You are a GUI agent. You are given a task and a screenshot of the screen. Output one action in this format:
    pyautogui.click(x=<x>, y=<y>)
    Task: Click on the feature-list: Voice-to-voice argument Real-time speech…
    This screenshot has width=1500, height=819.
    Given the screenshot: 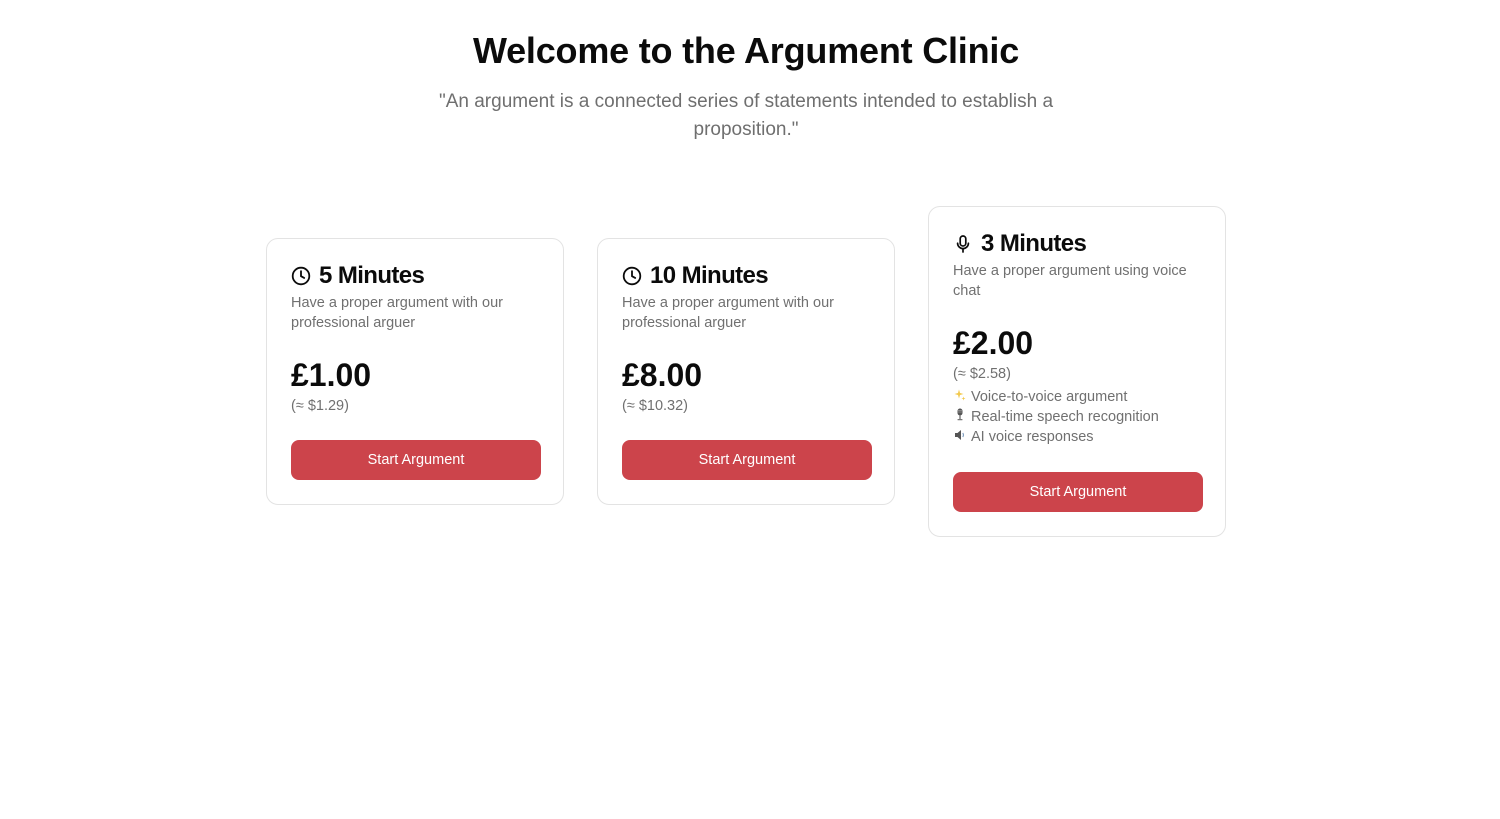 What is the action you would take?
    pyautogui.click(x=1077, y=417)
    